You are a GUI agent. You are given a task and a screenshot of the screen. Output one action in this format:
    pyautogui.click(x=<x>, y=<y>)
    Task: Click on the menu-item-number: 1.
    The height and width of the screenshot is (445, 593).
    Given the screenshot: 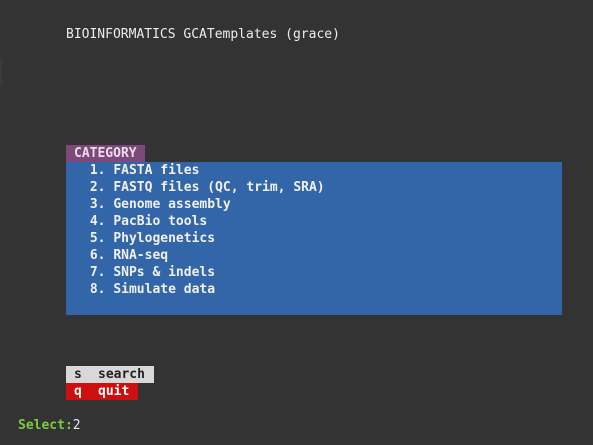 What is the action you would take?
    pyautogui.click(x=97, y=170)
    